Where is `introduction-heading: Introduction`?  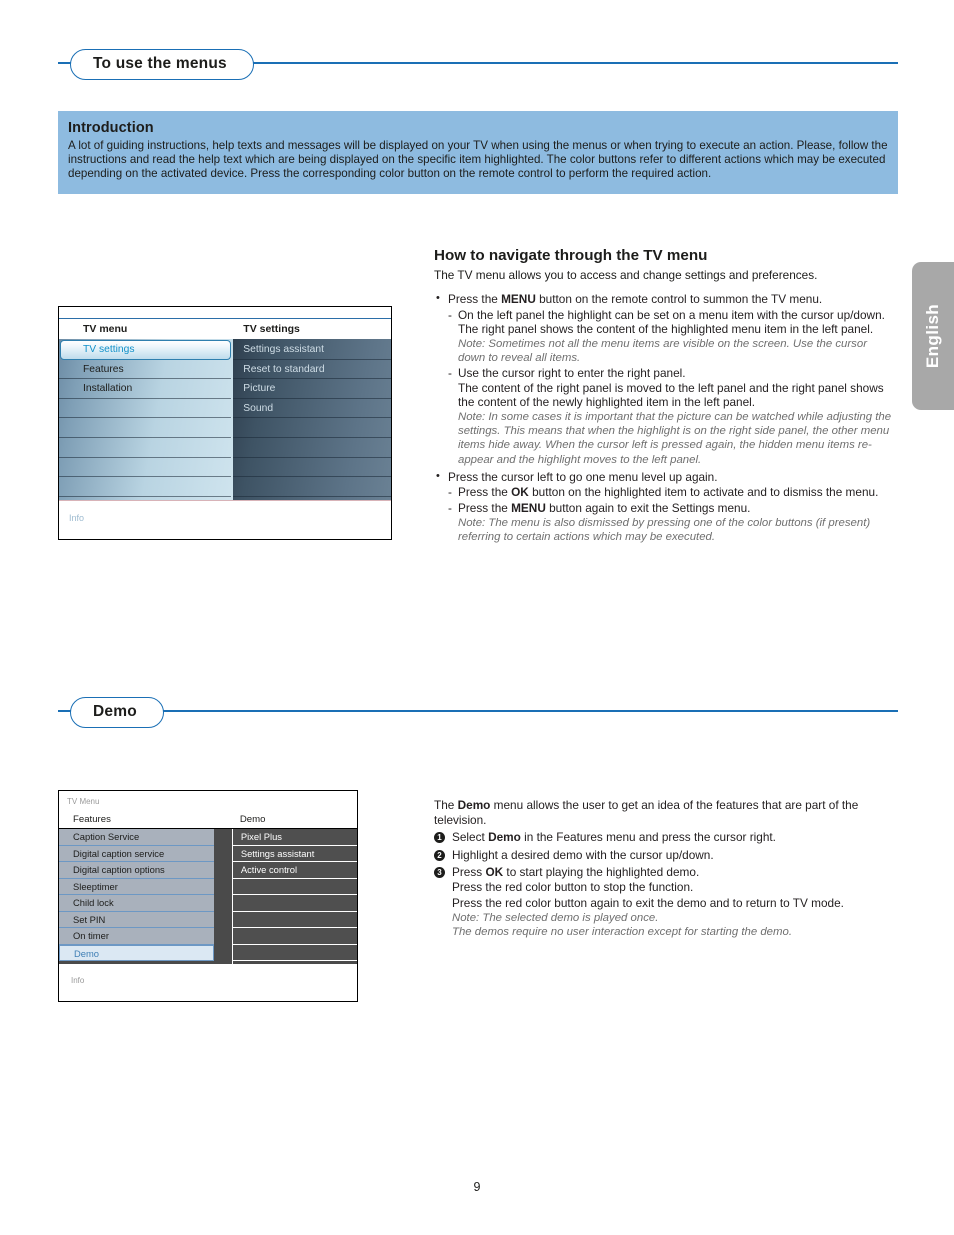 introduction-heading: Introduction is located at coordinates (111, 128).